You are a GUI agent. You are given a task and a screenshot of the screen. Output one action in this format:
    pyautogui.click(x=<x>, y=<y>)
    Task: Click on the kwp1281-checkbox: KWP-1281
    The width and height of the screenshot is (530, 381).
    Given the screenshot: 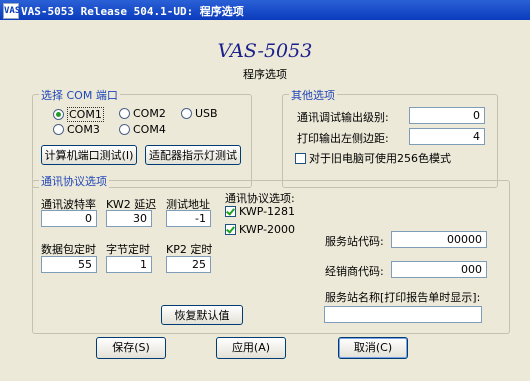 What is the action you would take?
    pyautogui.click(x=260, y=211)
    